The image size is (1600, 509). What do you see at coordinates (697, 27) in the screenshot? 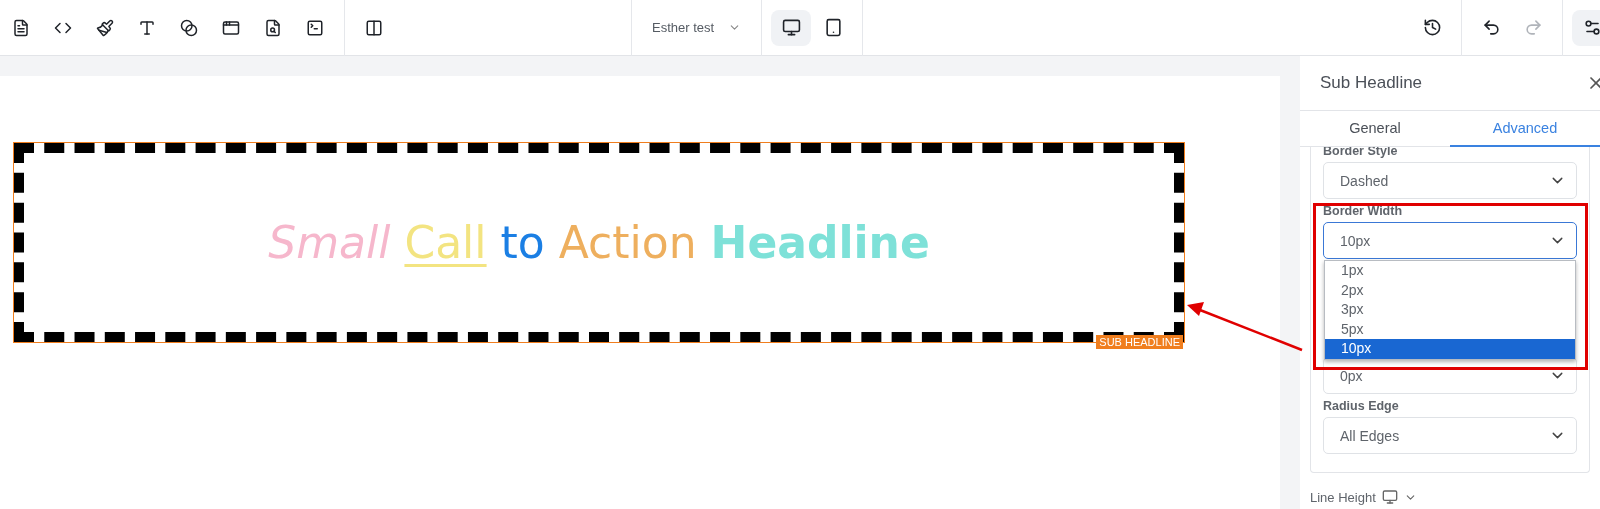
I see `project-dropdown: Esther test` at bounding box center [697, 27].